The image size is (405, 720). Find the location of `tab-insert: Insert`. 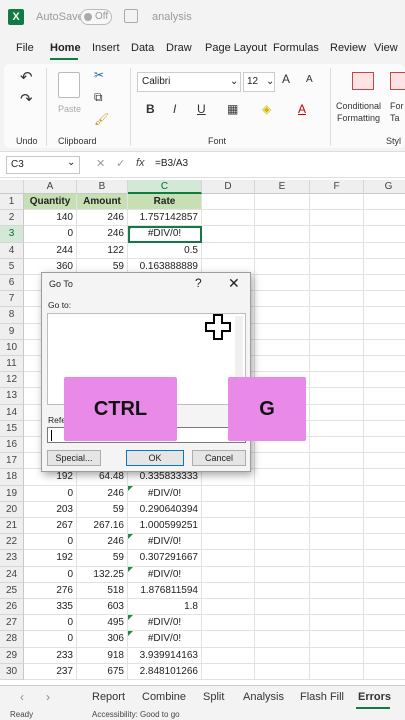

tab-insert: Insert is located at coordinates (106, 48).